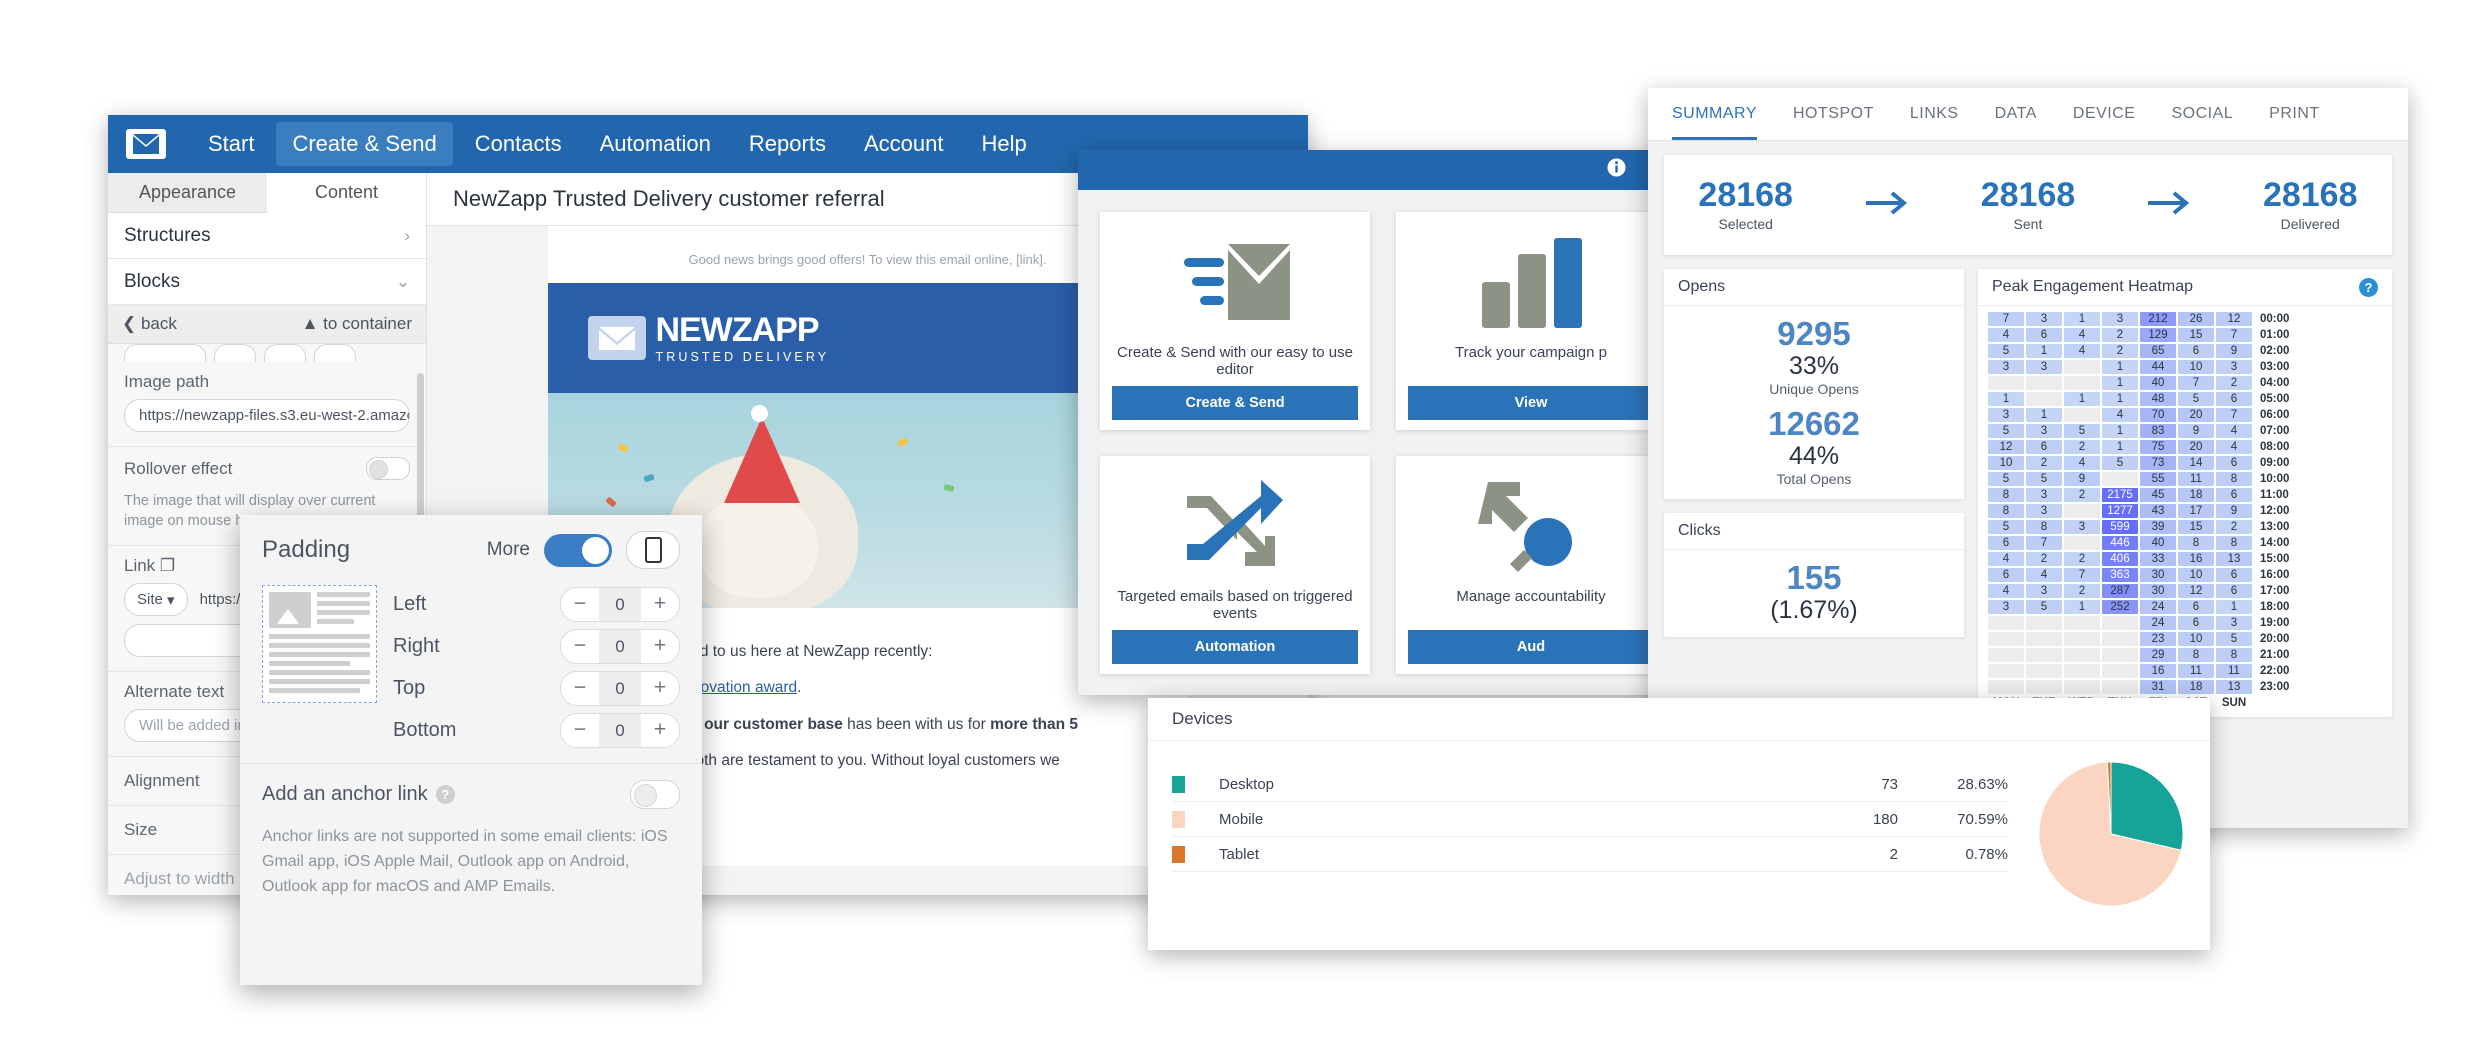  Describe the element at coordinates (149, 324) in the screenshot. I see `back-button: ❮ back` at that location.